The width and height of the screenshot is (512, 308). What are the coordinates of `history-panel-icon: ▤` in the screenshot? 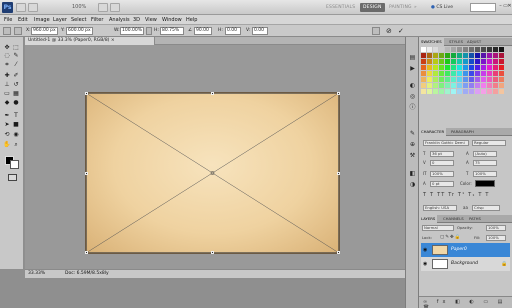 It's located at (412, 57).